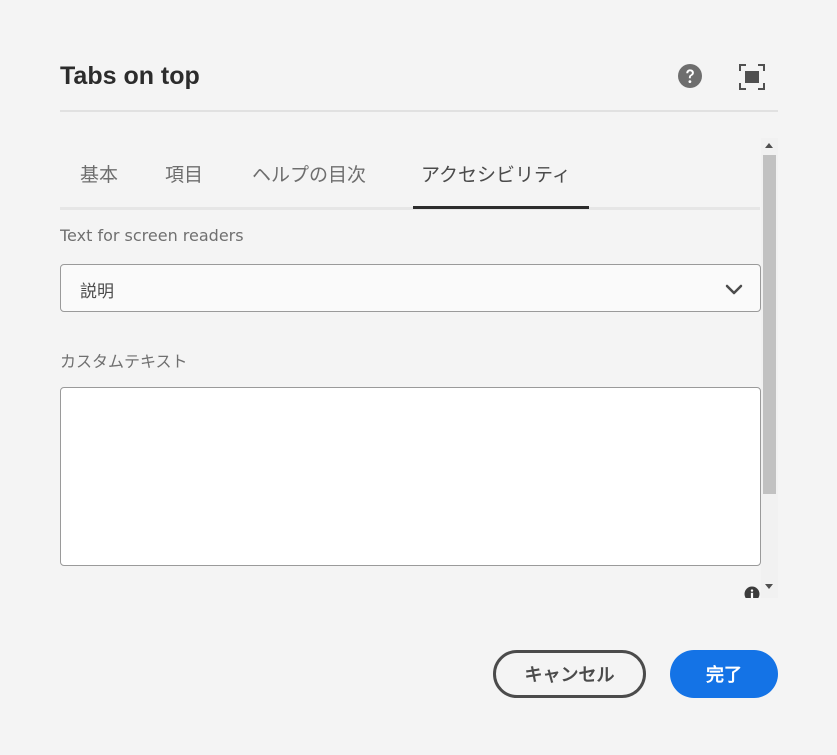 This screenshot has width=837, height=755. I want to click on dialog-title: Tabs on top, so click(130, 76).